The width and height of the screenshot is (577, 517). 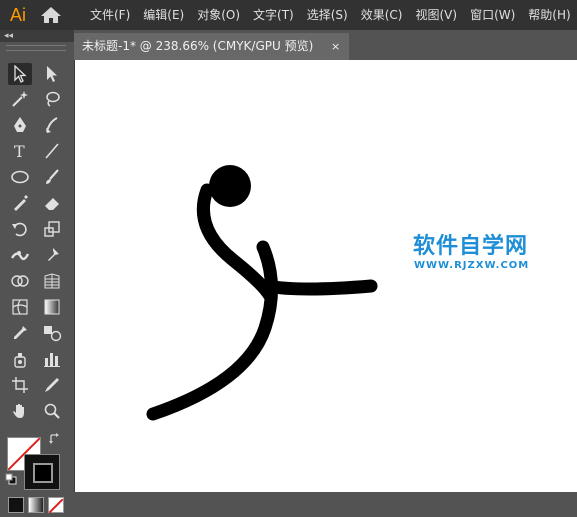 What do you see at coordinates (52, 307) in the screenshot?
I see `gradient-tool-icon` at bounding box center [52, 307].